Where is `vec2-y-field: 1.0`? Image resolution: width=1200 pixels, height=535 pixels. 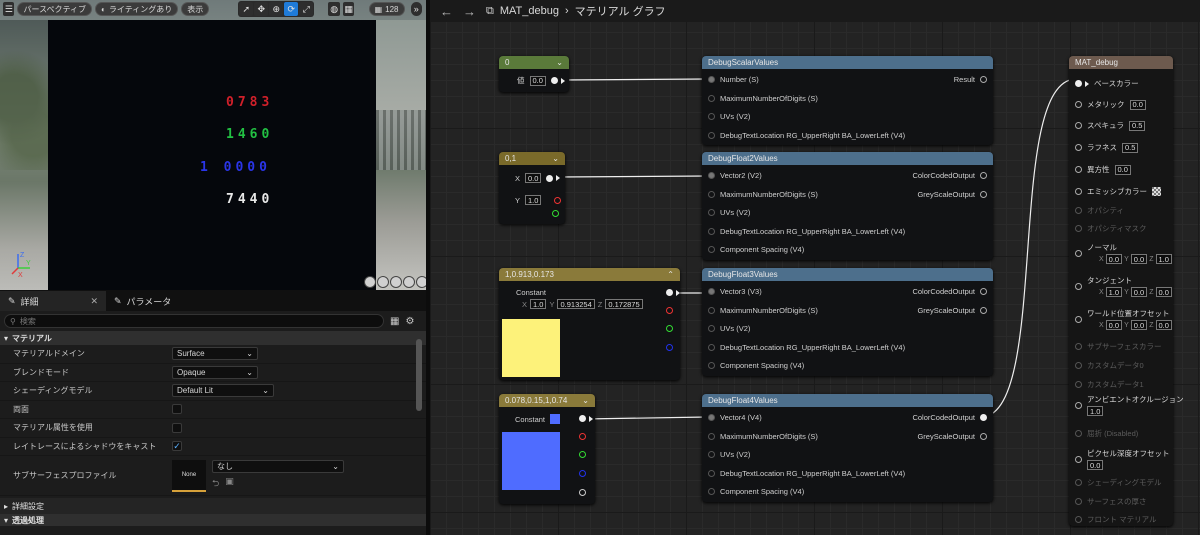 vec2-y-field: 1.0 is located at coordinates (533, 200).